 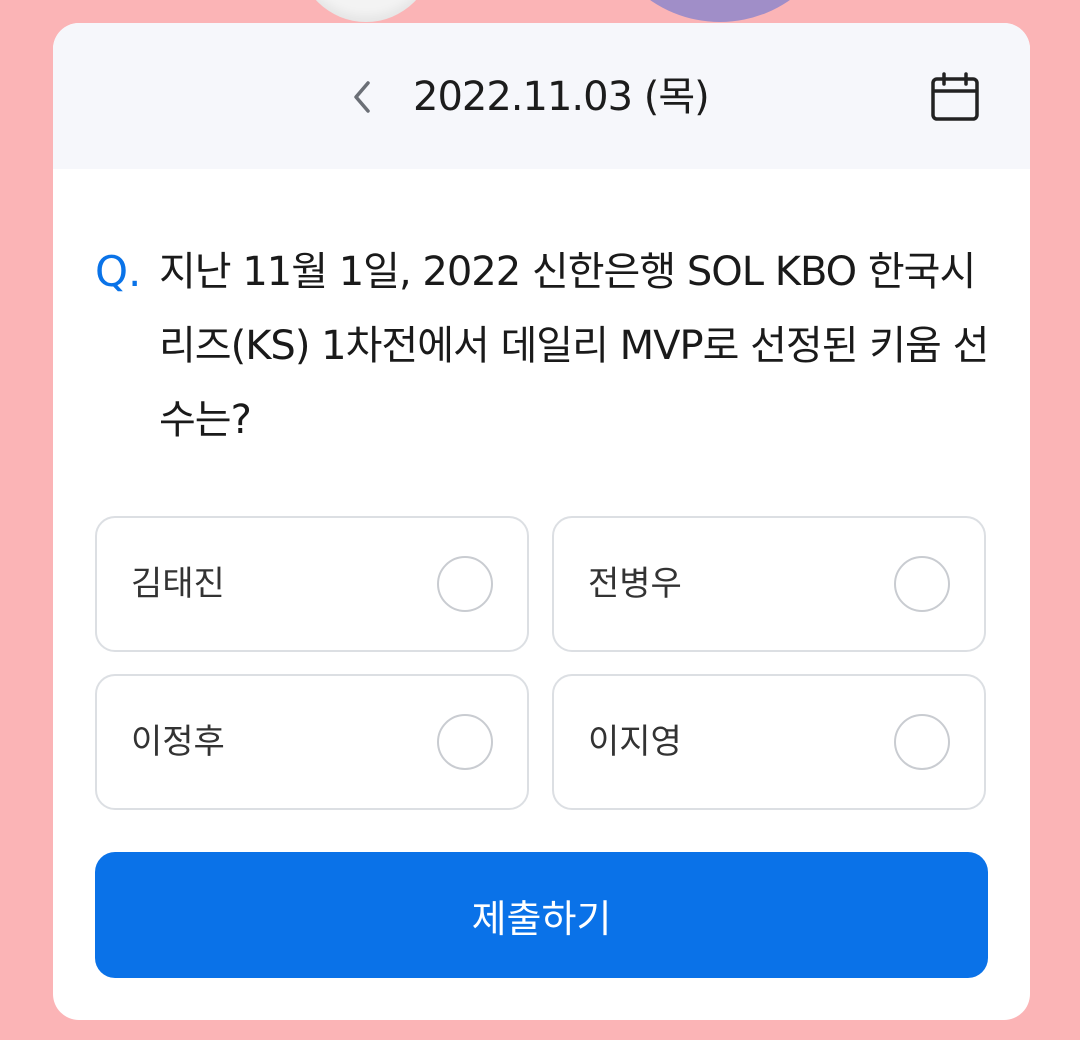 What do you see at coordinates (720, 11) in the screenshot?
I see `purple-character-illustration` at bounding box center [720, 11].